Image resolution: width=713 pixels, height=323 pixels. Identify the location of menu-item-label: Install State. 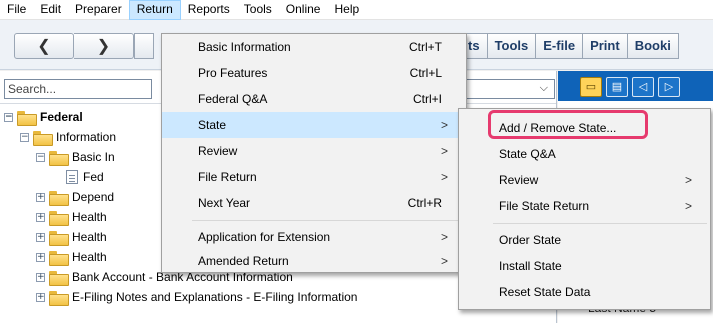
(530, 266).